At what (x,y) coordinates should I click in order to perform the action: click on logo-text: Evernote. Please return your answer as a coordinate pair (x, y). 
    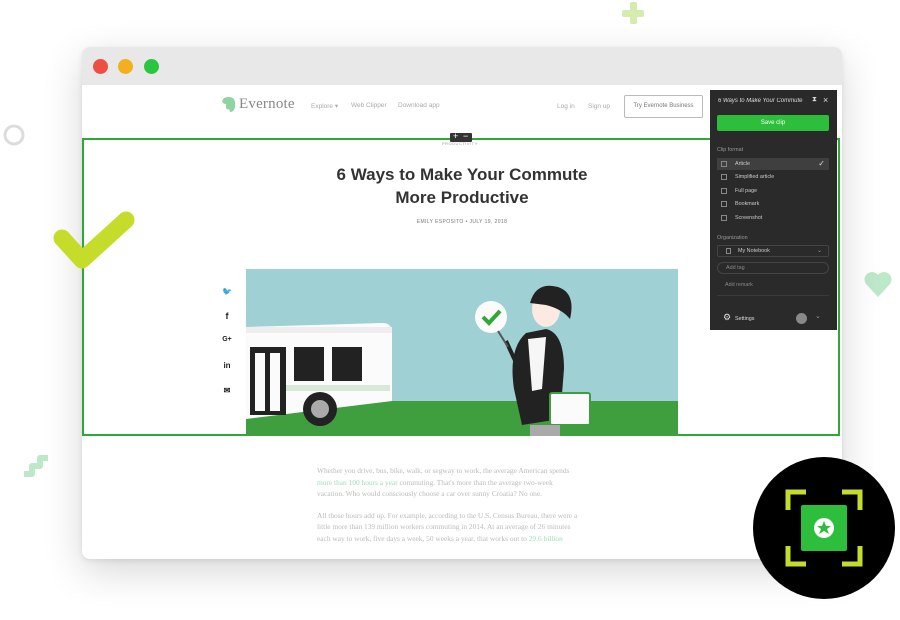
    Looking at the image, I should click on (267, 104).